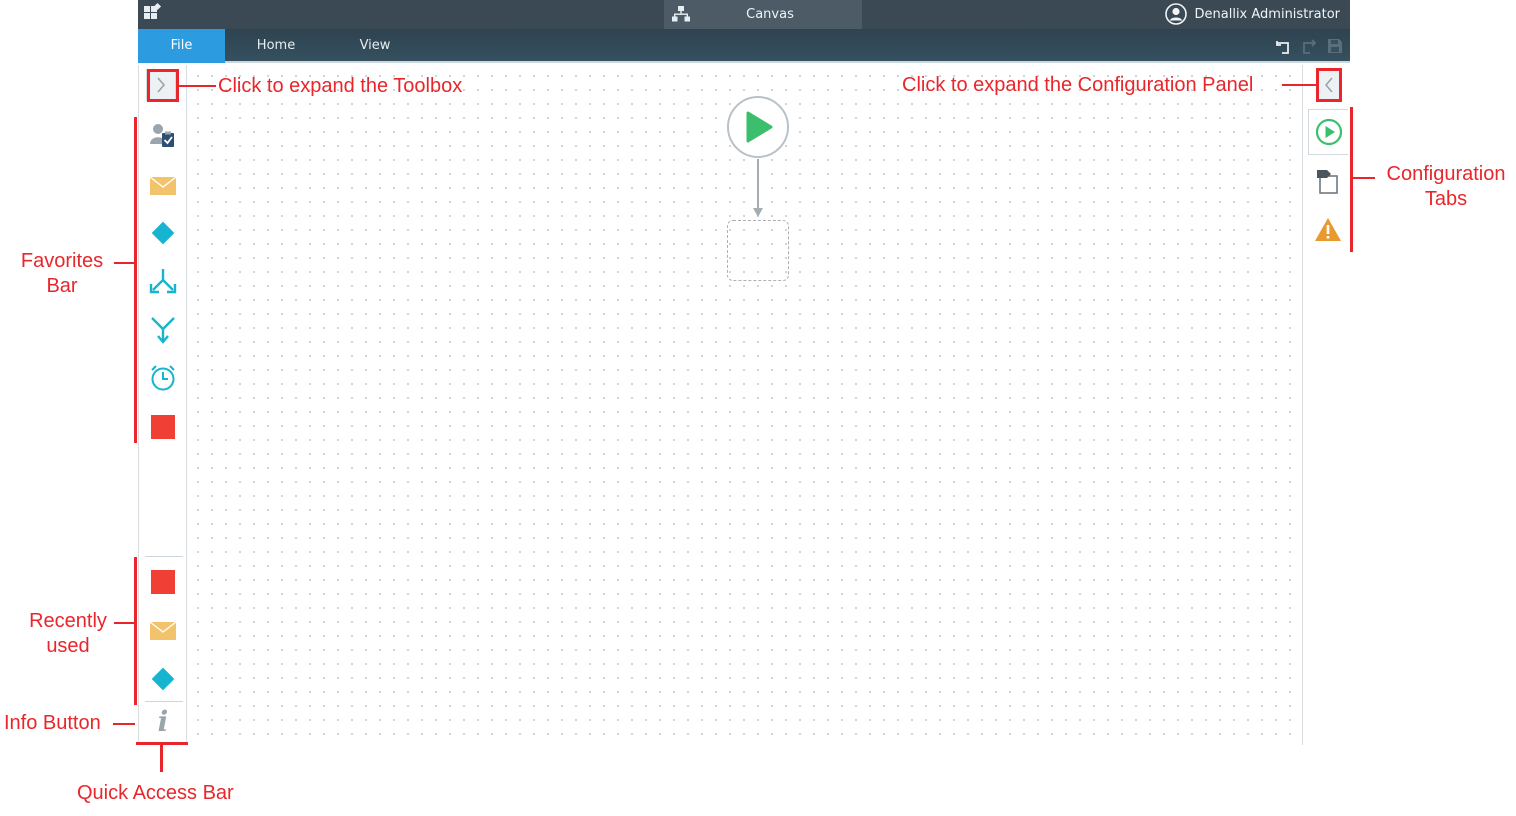 The width and height of the screenshot is (1516, 816). I want to click on favorite-split, so click(163, 282).